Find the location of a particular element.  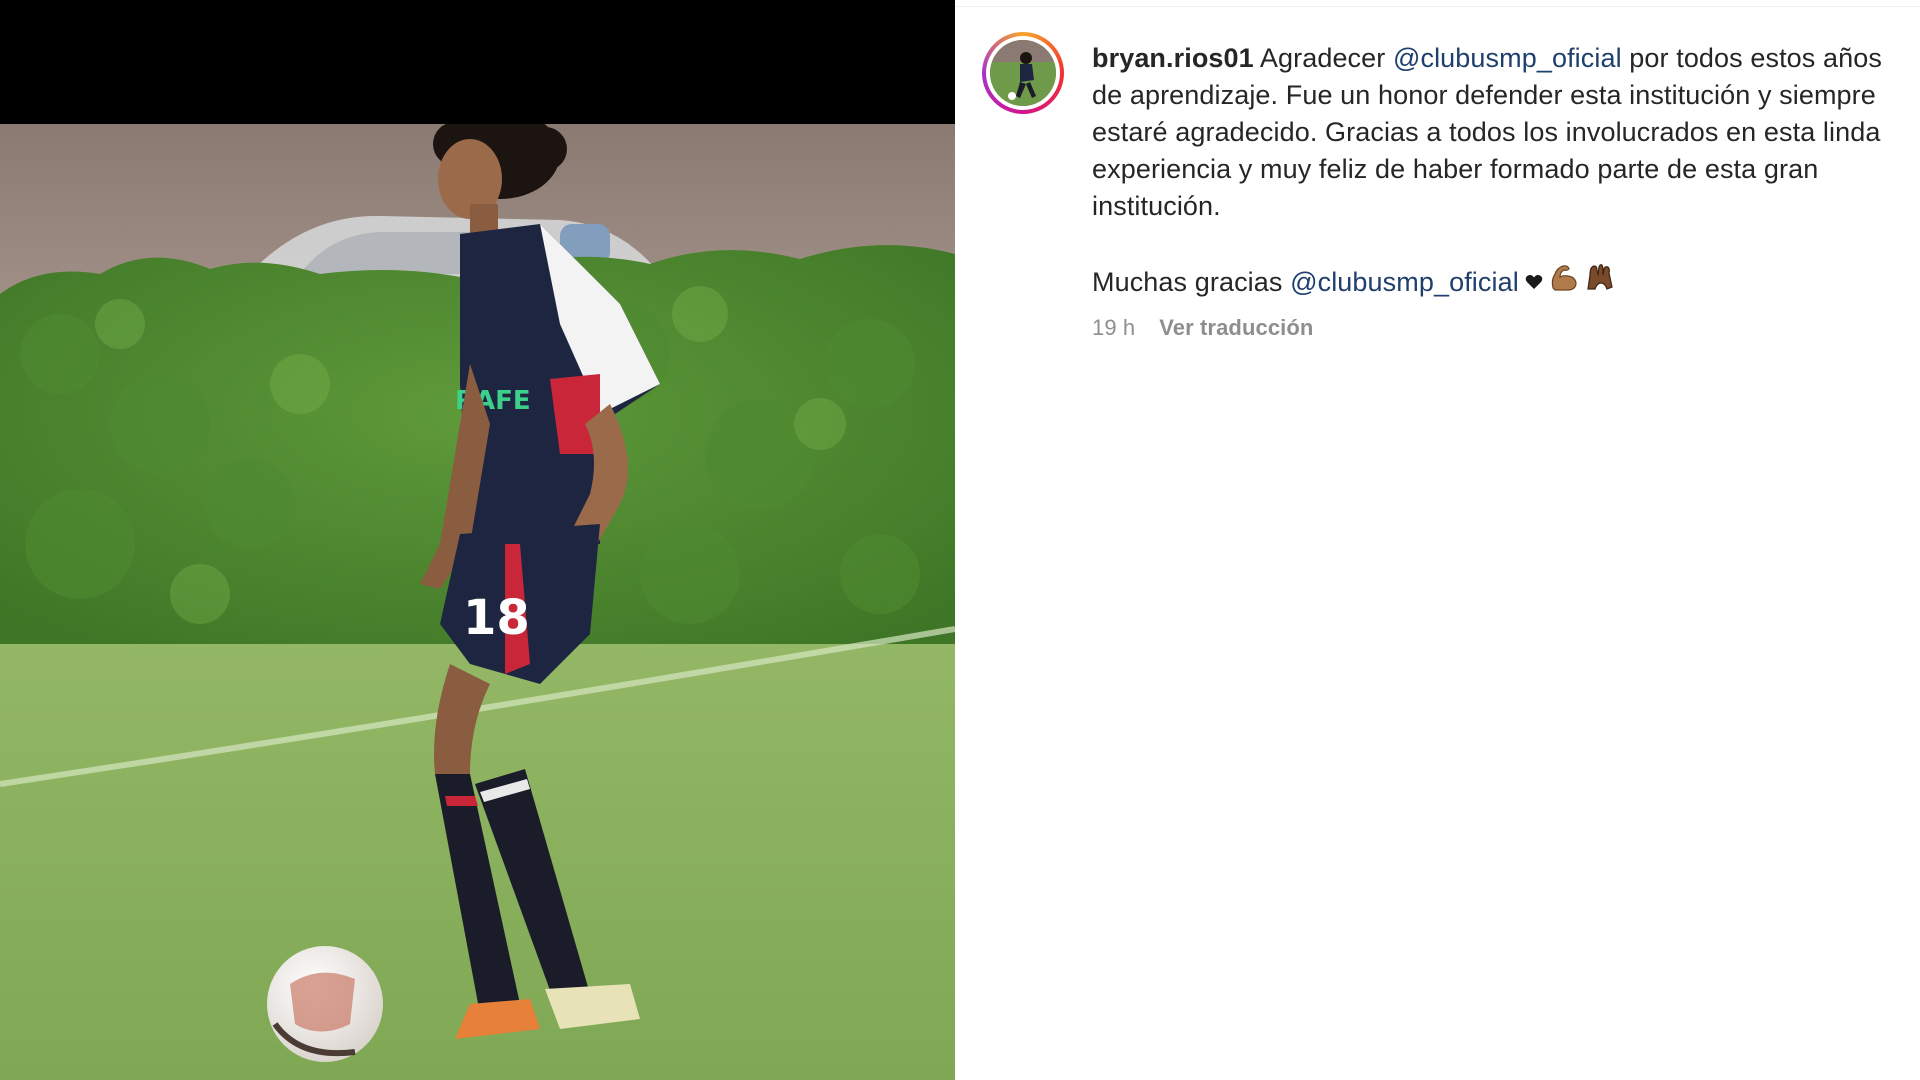

media-letterbox is located at coordinates (477, 62).